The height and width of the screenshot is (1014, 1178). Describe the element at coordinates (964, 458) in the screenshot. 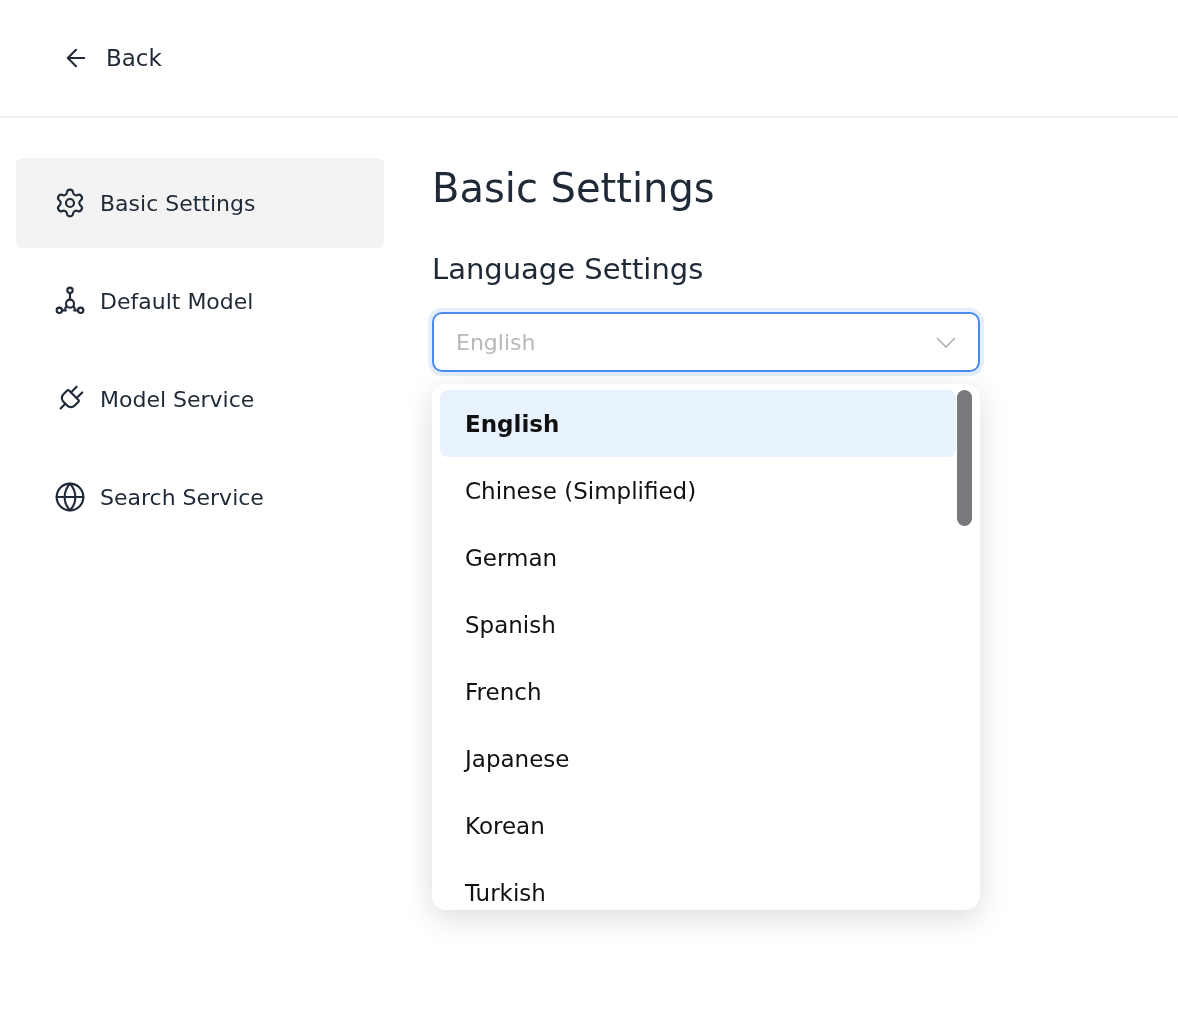

I see `scrollbar-thumb` at that location.